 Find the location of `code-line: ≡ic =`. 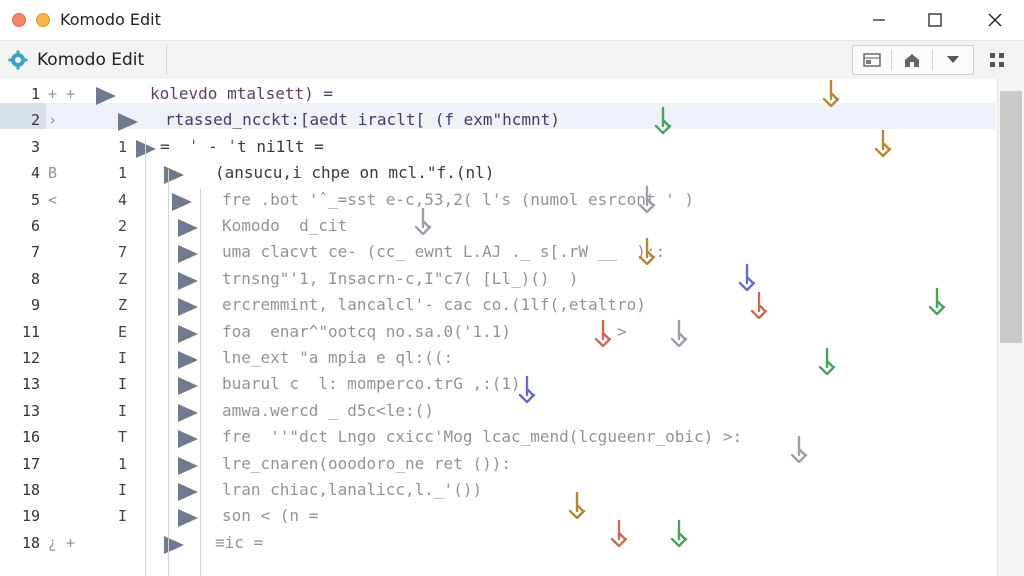

code-line: ≡ic = is located at coordinates (239, 542).